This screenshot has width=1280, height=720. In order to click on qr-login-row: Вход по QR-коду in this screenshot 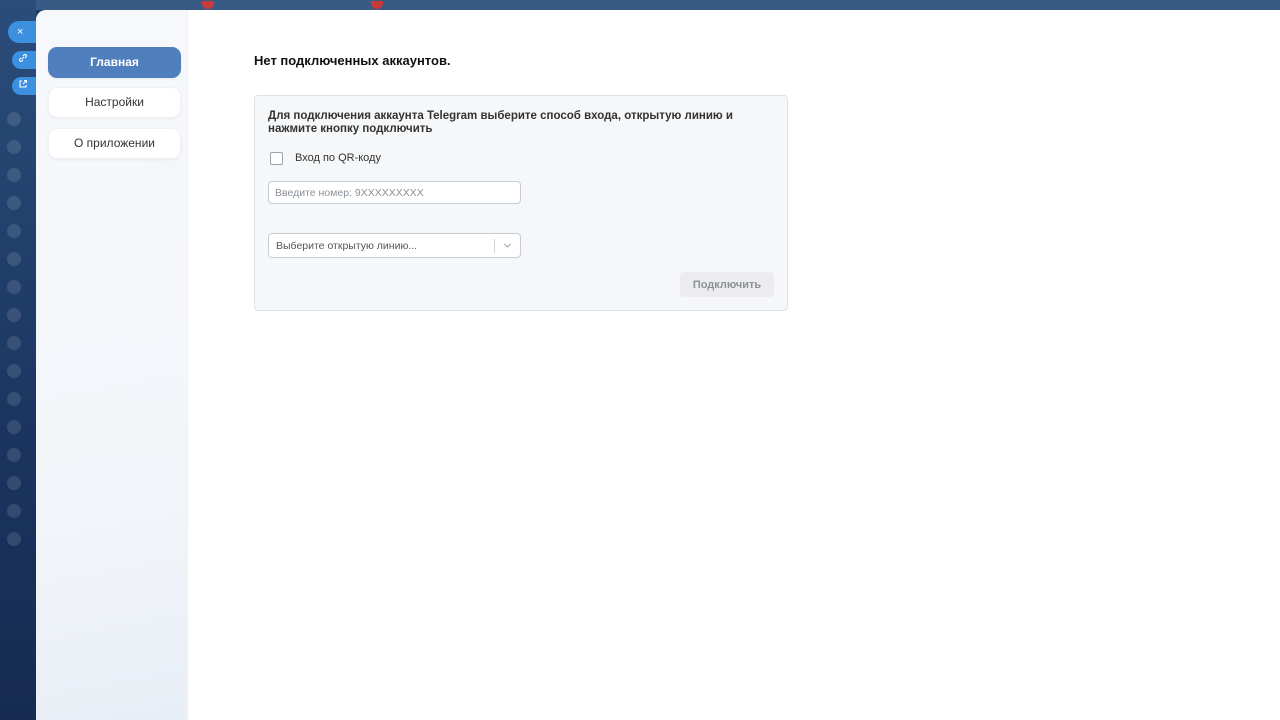, I will do `click(325, 158)`.